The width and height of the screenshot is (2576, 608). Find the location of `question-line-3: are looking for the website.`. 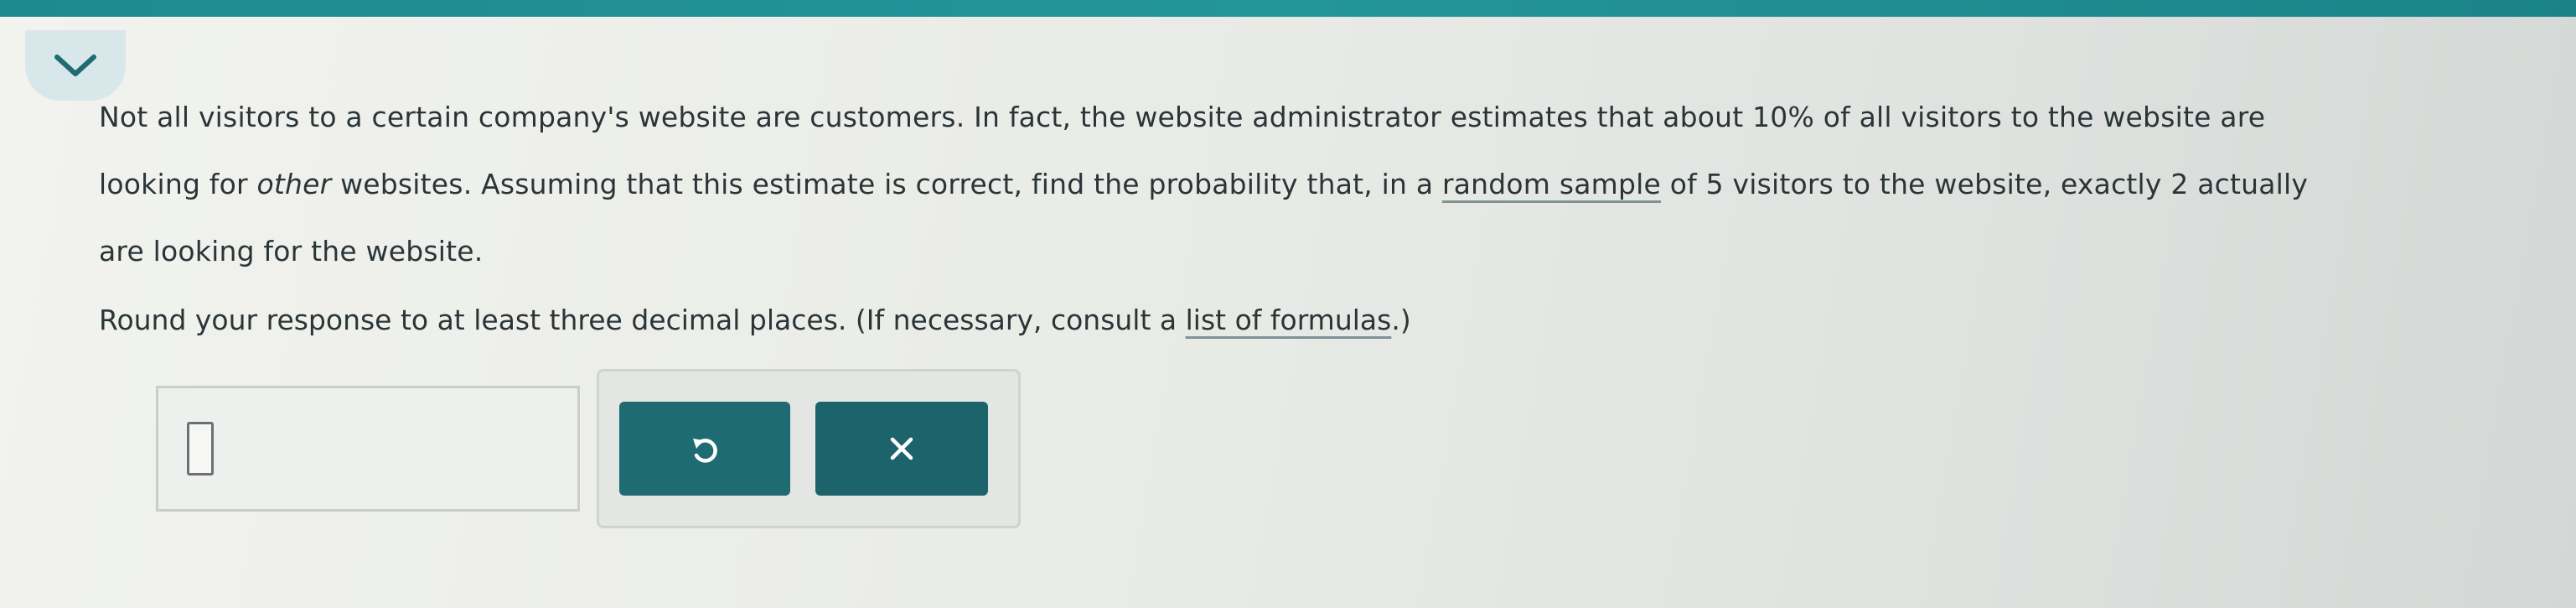

question-line-3: are looking for the website. is located at coordinates (291, 251).